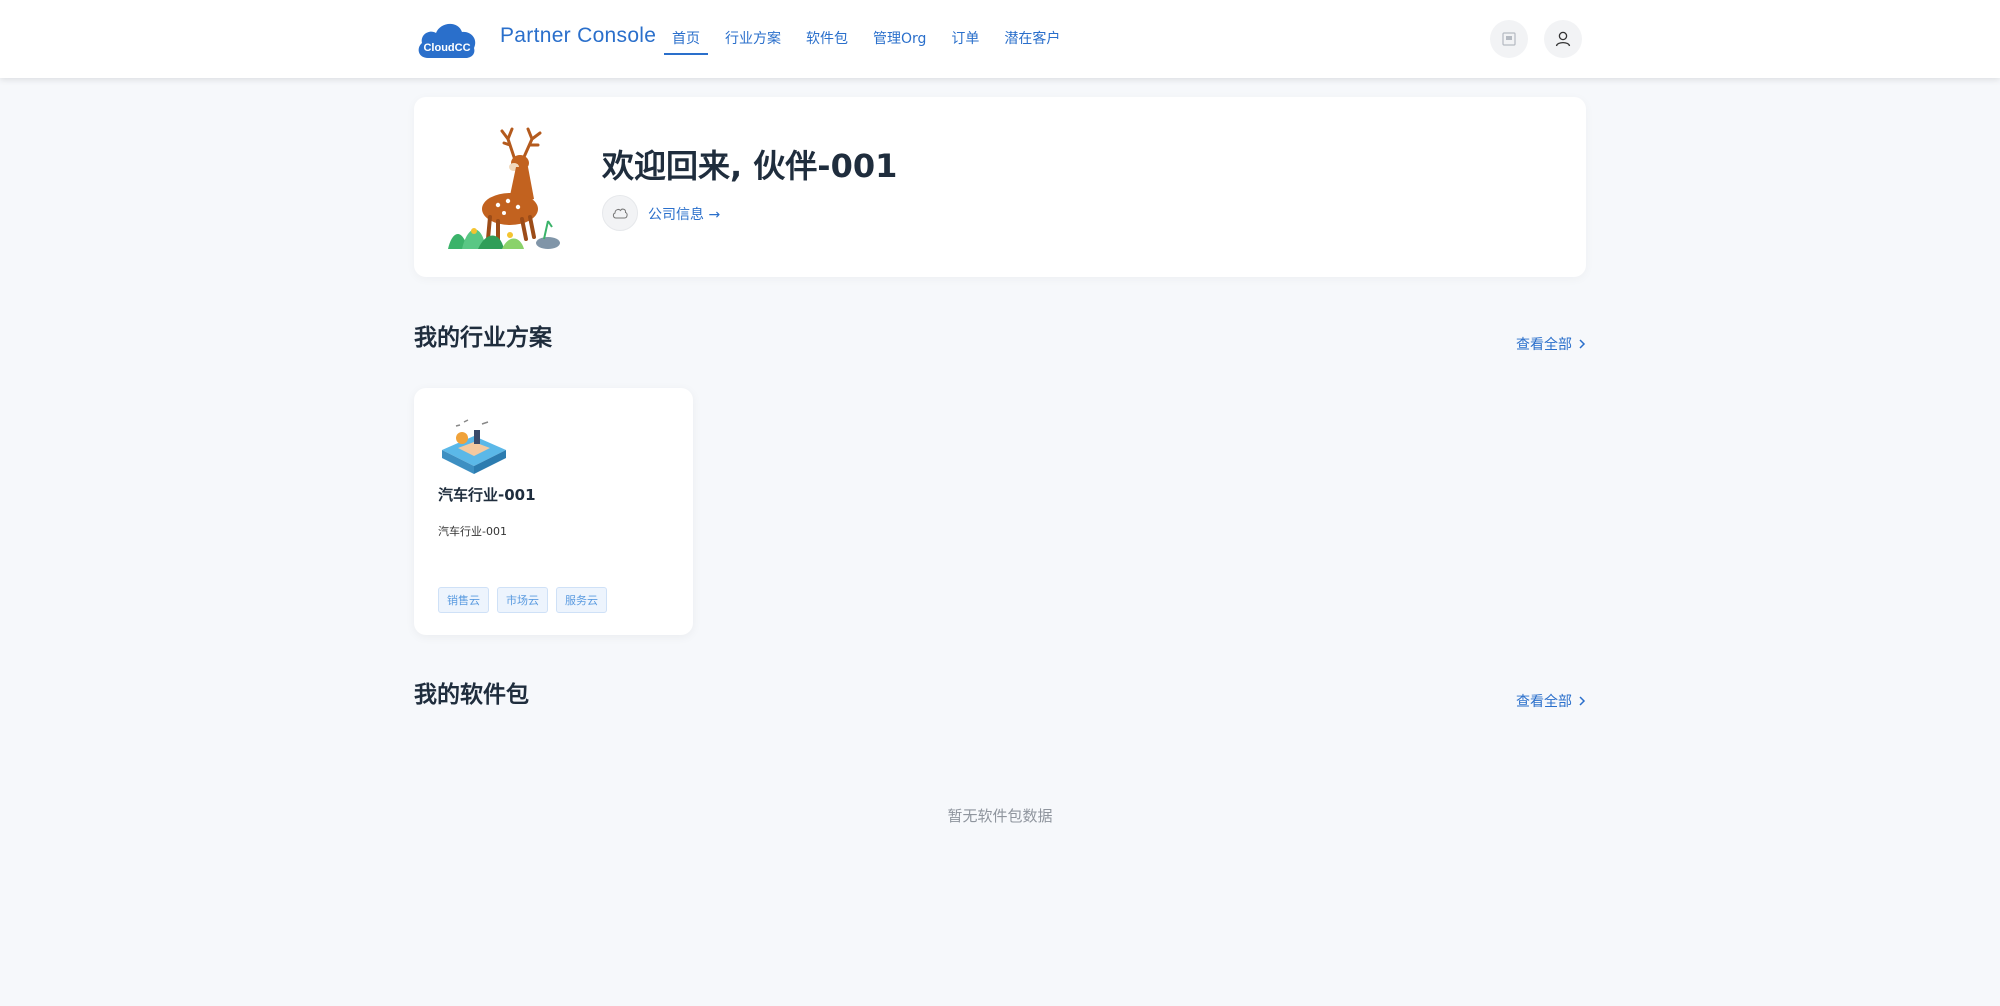 The image size is (2000, 1006). I want to click on tag-marketing-cloud: 市场云, so click(522, 600).